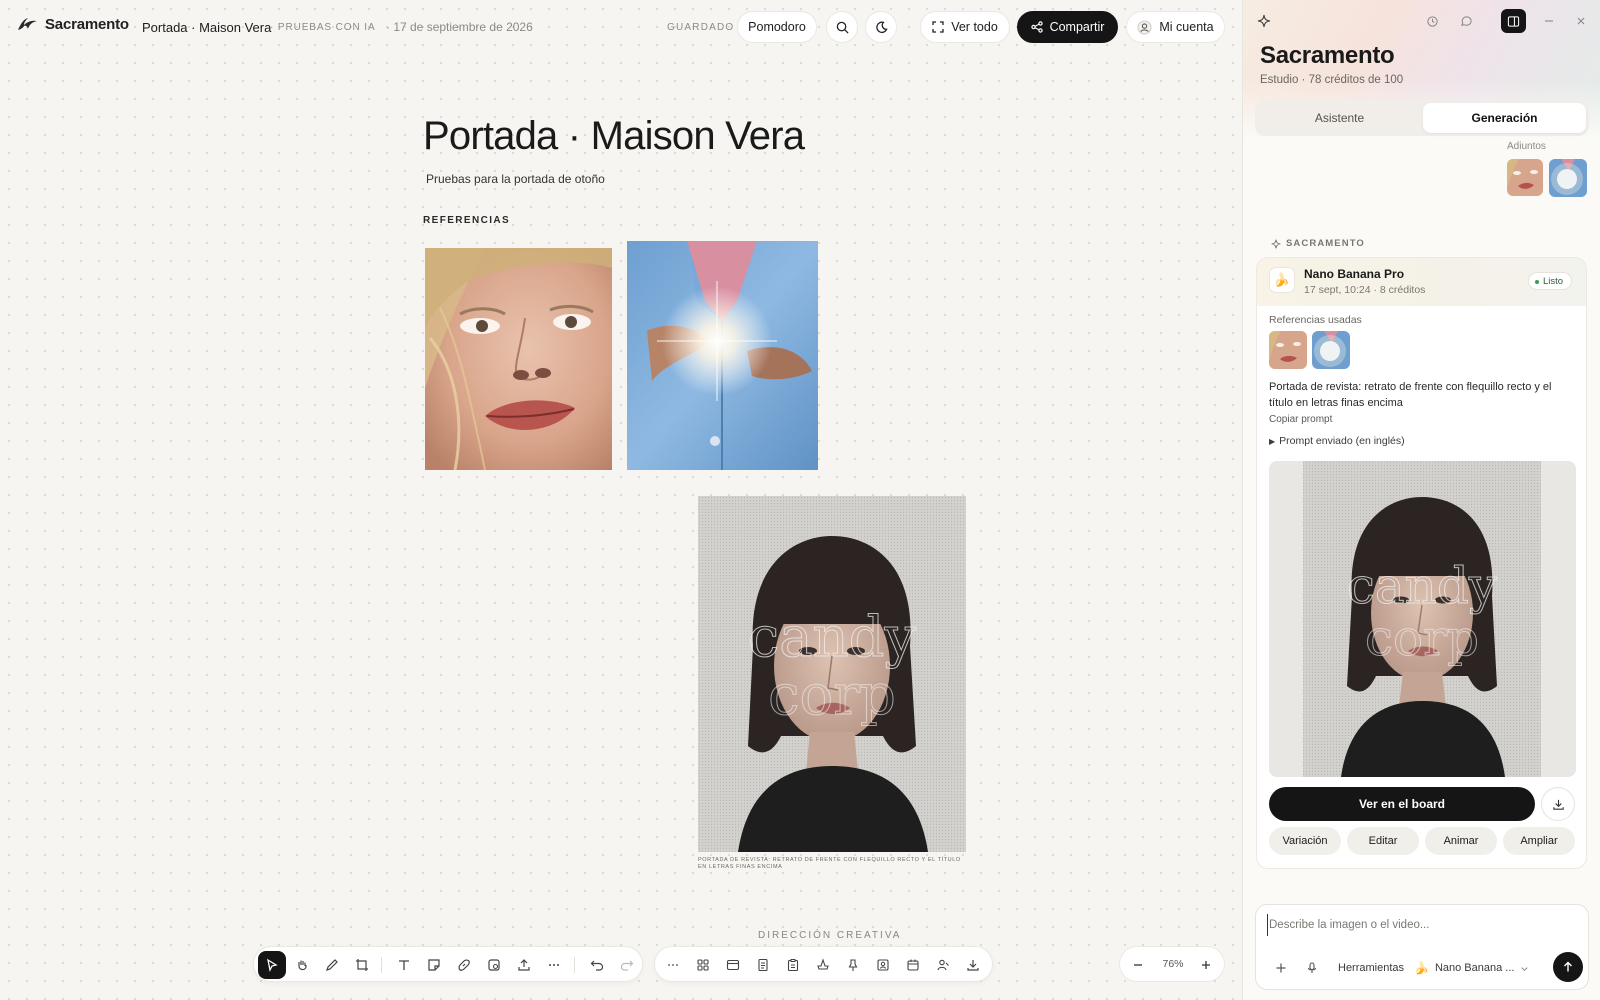 This screenshot has height=1000, width=1600. What do you see at coordinates (1276, 243) in the screenshot?
I see `sparkle-icon` at bounding box center [1276, 243].